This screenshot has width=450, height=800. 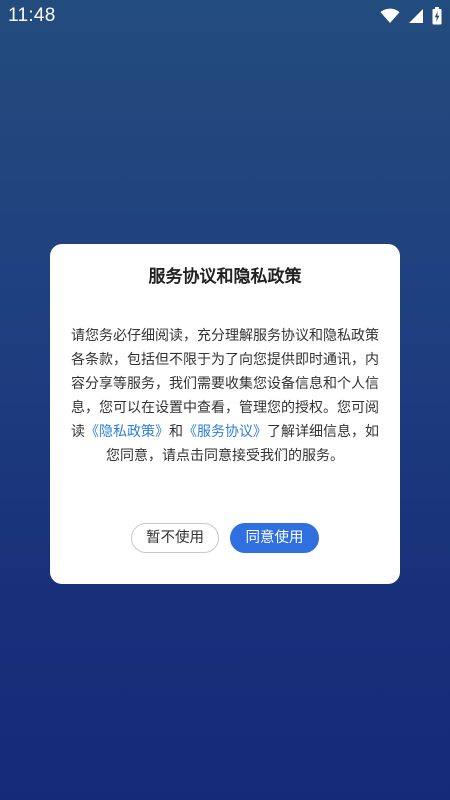 What do you see at coordinates (175, 538) in the screenshot?
I see `decline-button: 暂不使用` at bounding box center [175, 538].